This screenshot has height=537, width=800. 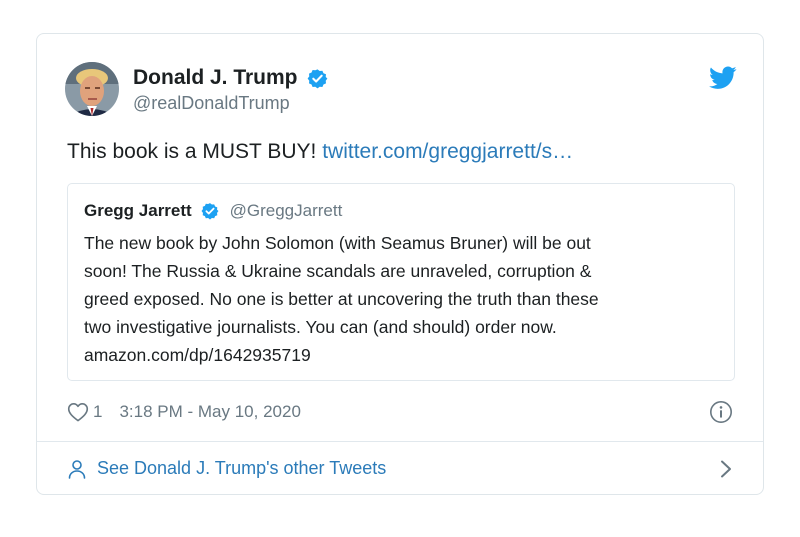 What do you see at coordinates (138, 210) in the screenshot?
I see `quoted-author-name: Gregg Jarrett` at bounding box center [138, 210].